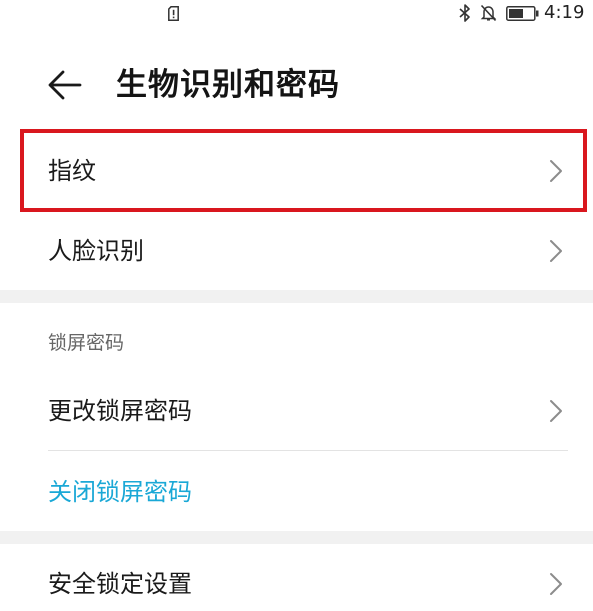  I want to click on status-bar: 4:19, so click(296, 15).